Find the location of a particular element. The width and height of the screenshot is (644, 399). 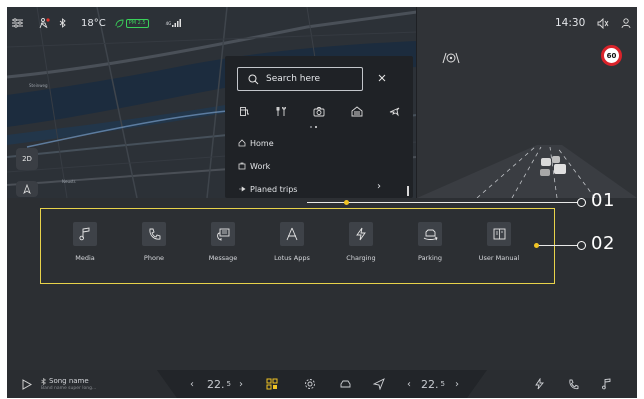

map-view-2d-button: 2D is located at coordinates (27, 159).